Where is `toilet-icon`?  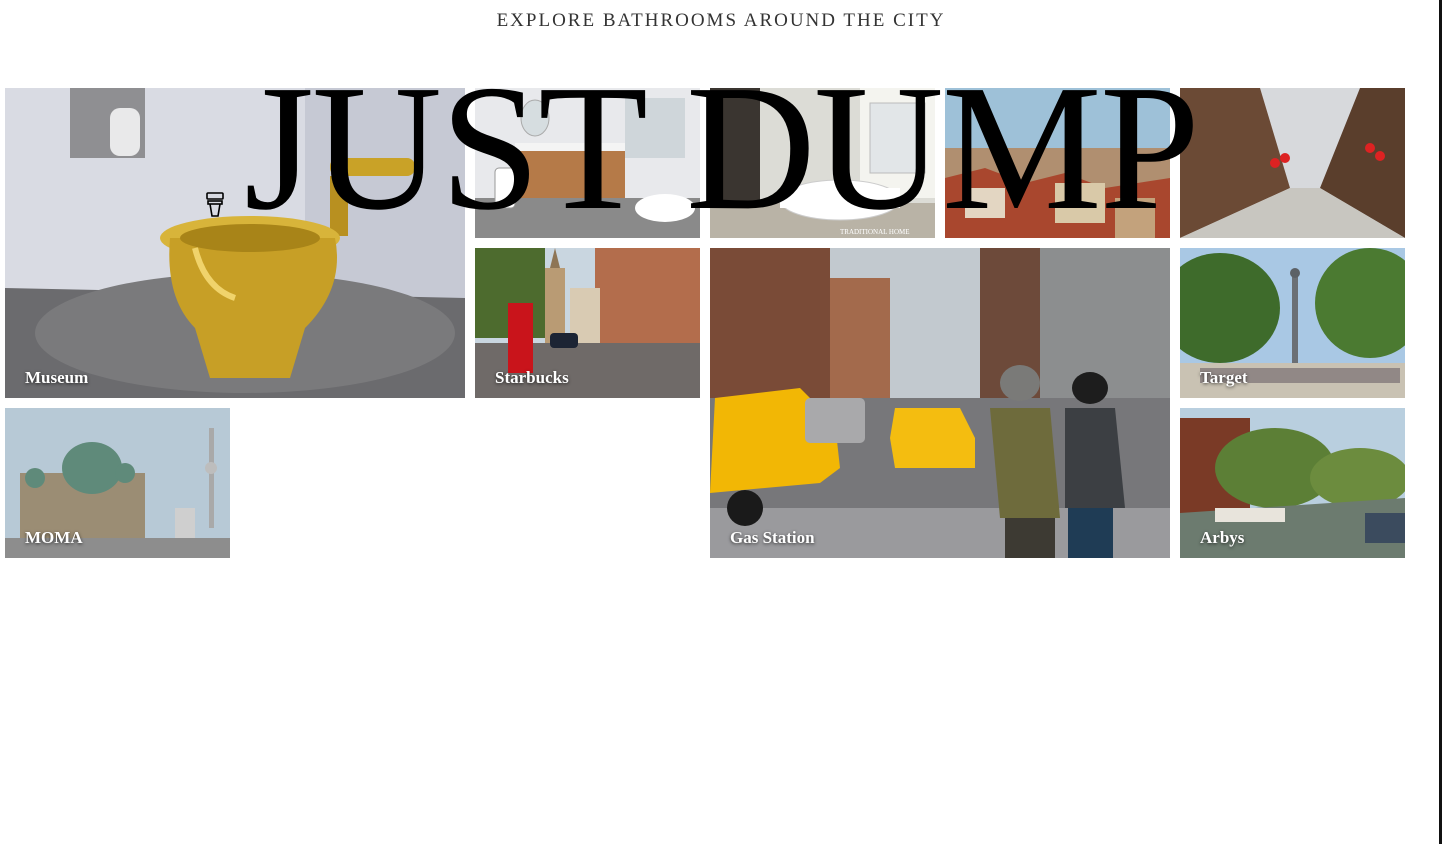 toilet-icon is located at coordinates (215, 205).